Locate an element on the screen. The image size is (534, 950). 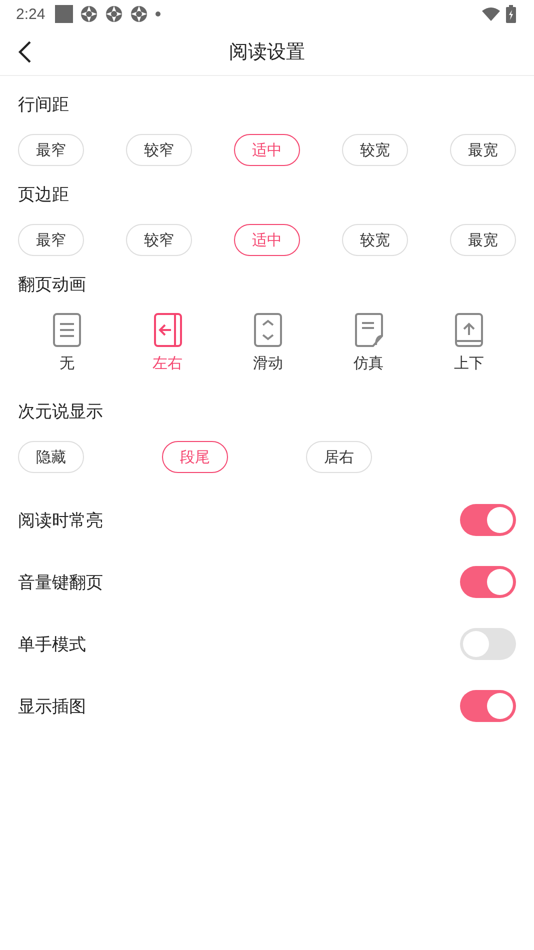
setting-label: 显示插图 is located at coordinates (52, 707).